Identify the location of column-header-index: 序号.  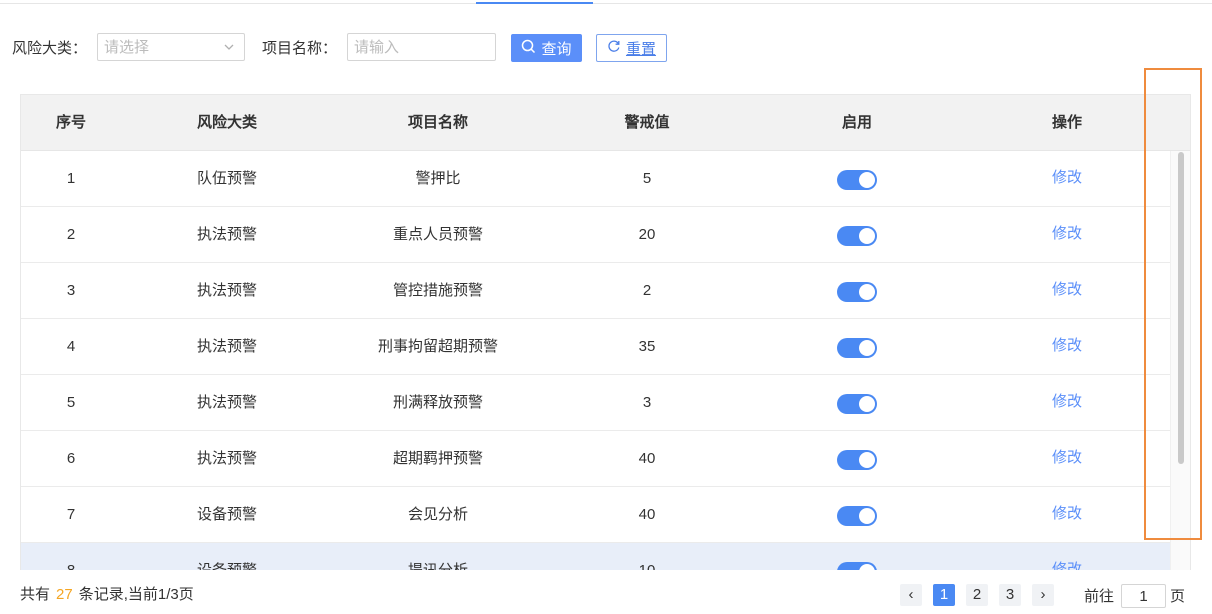
(70, 122).